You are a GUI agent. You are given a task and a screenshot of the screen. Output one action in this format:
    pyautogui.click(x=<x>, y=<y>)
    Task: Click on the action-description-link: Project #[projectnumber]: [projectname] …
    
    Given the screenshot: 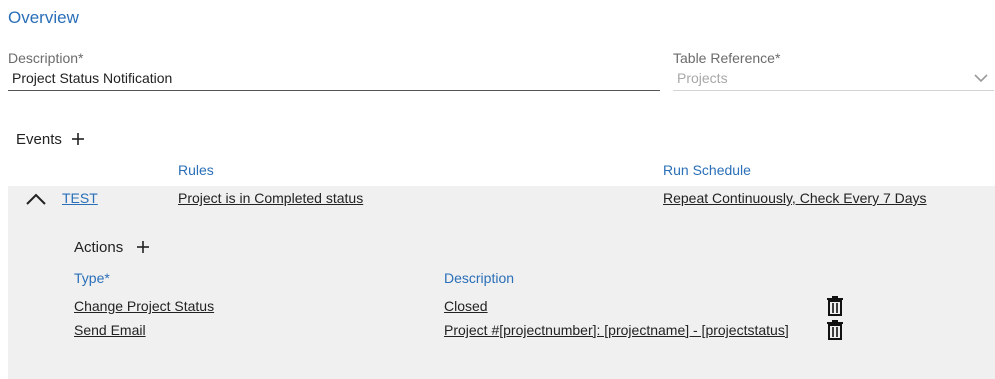 What is the action you would take?
    pyautogui.click(x=616, y=330)
    